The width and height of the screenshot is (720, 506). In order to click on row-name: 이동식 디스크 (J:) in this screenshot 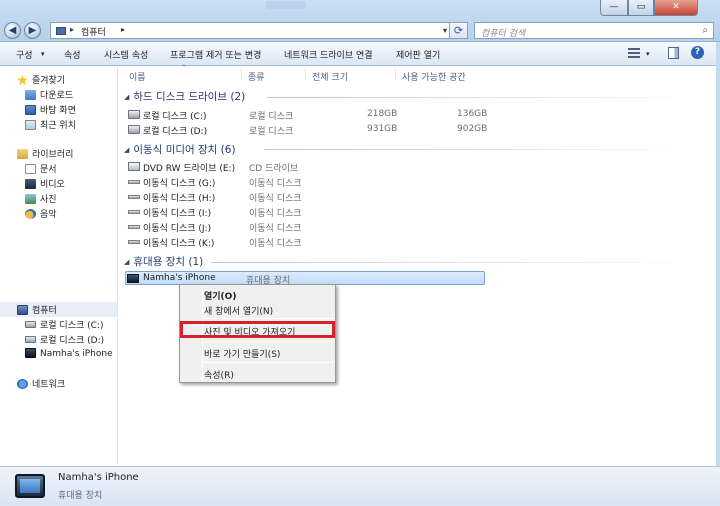, I will do `click(177, 229)`.